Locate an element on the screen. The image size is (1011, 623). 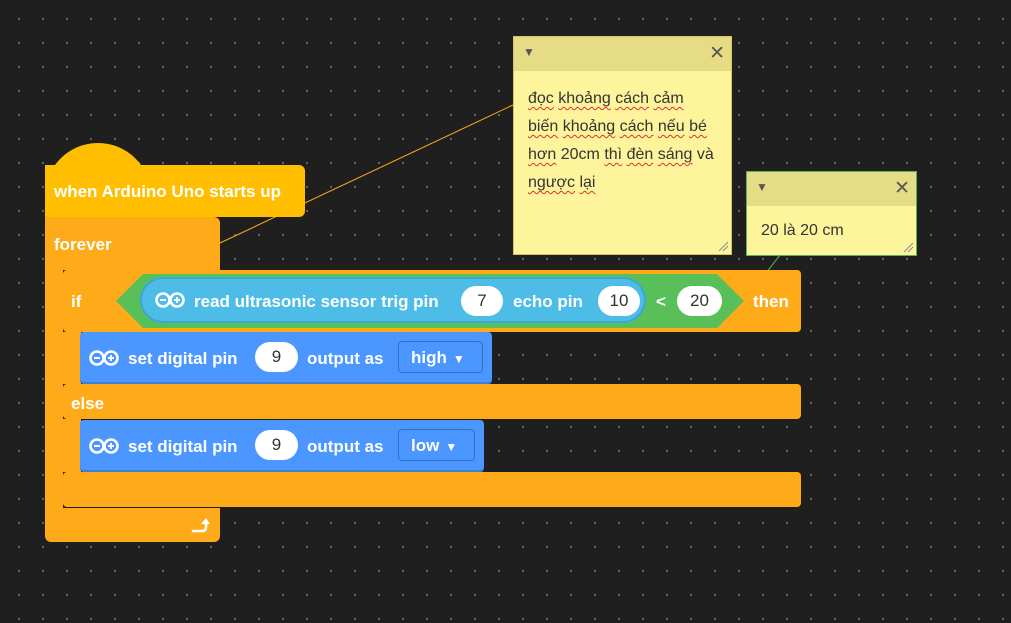
loop-arrow-icon is located at coordinates (200, 525).